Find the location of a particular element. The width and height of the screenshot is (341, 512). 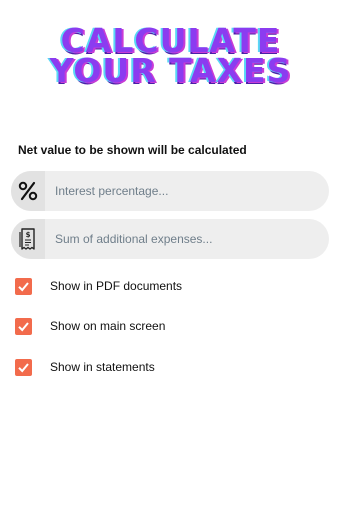

interest-field is located at coordinates (170, 191).